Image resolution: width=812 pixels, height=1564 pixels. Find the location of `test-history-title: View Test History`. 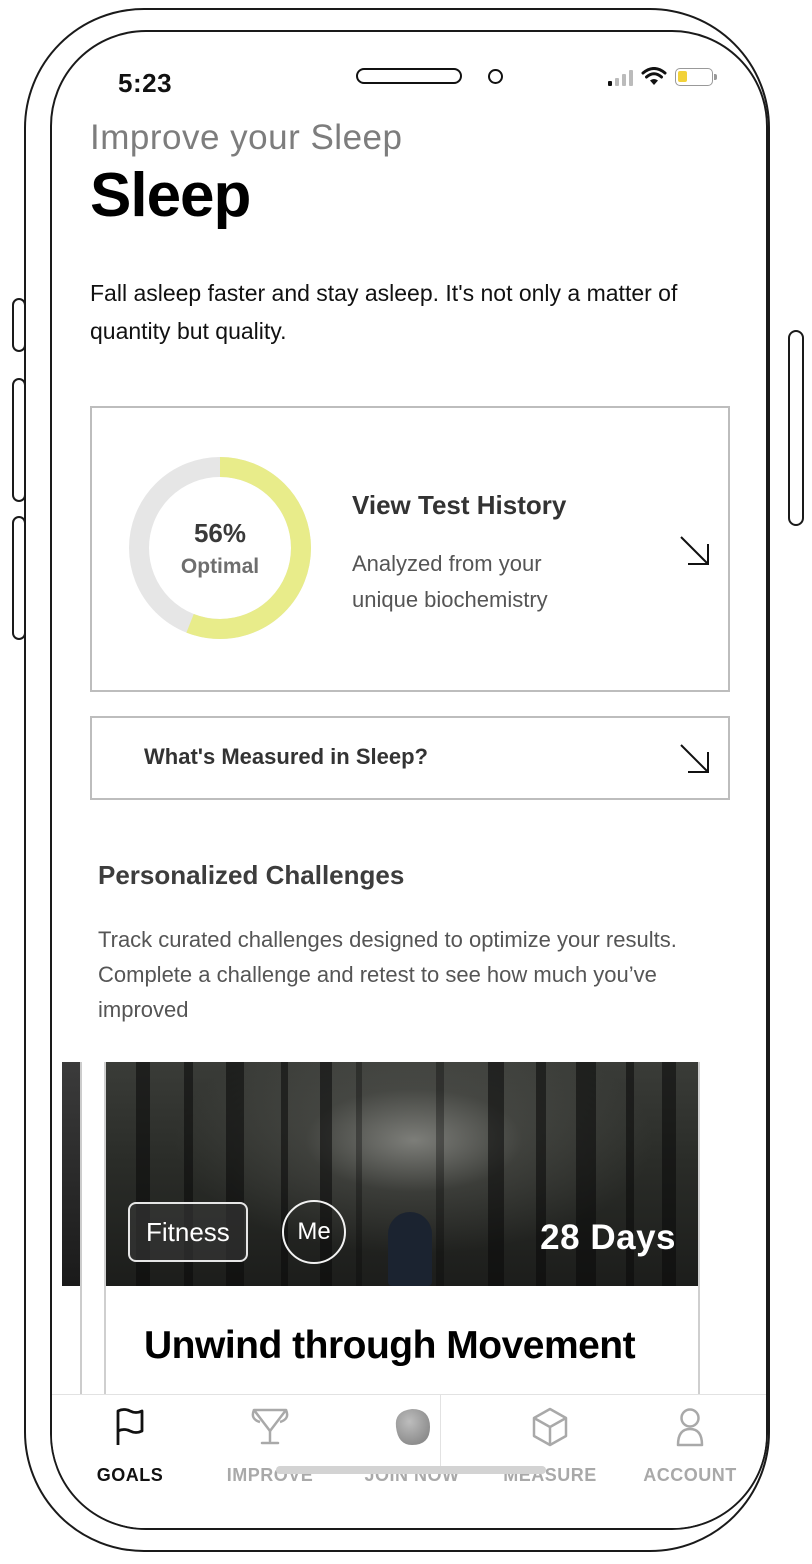

test-history-title: View Test History is located at coordinates (459, 505).